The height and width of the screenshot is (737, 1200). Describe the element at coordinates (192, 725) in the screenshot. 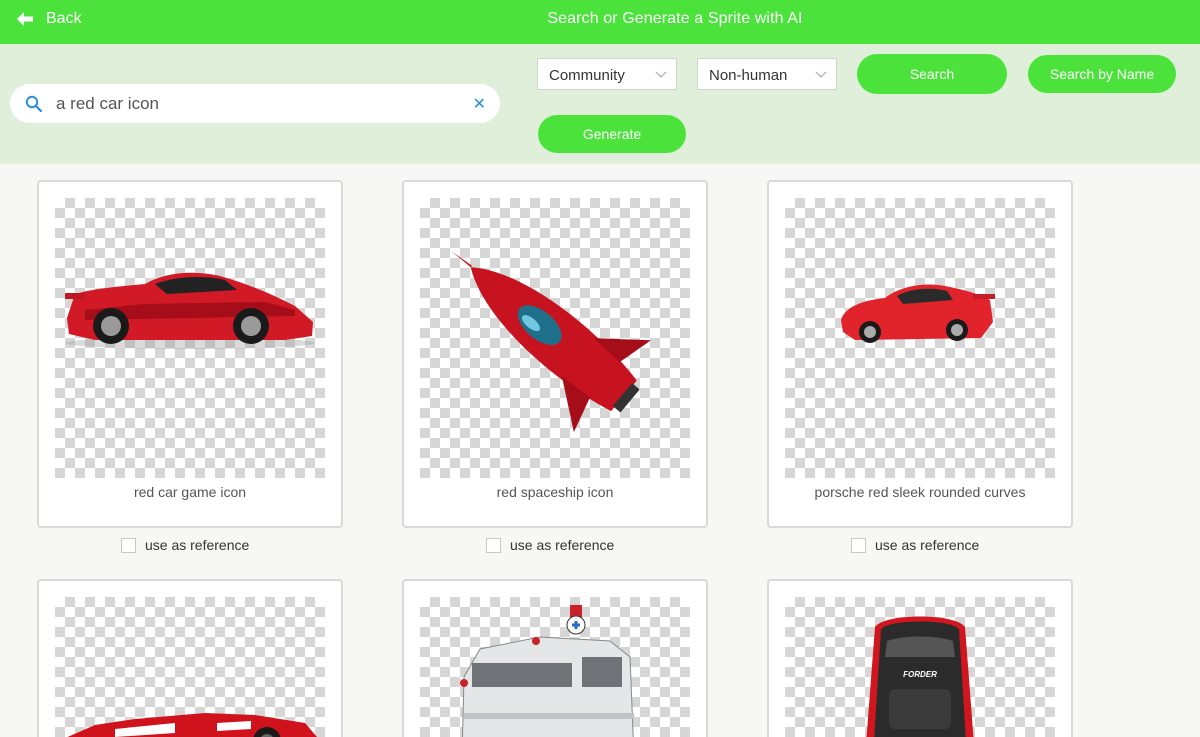

I see `red-race-car-image` at that location.